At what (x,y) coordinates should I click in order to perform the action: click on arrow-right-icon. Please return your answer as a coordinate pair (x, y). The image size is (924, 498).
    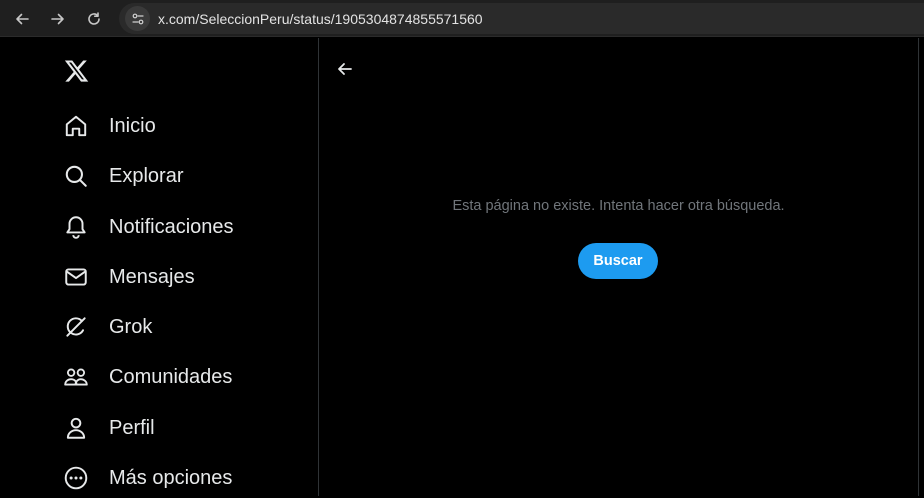
    Looking at the image, I should click on (57, 19).